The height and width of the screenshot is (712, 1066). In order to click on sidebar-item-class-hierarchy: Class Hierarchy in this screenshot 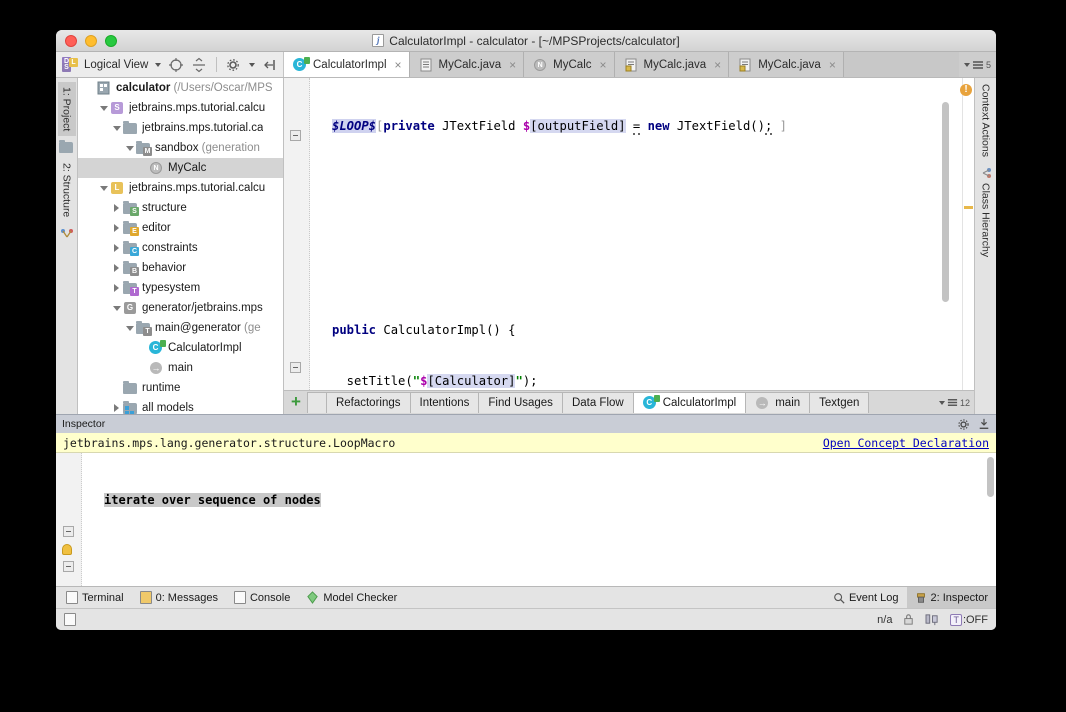, I will do `click(986, 212)`.